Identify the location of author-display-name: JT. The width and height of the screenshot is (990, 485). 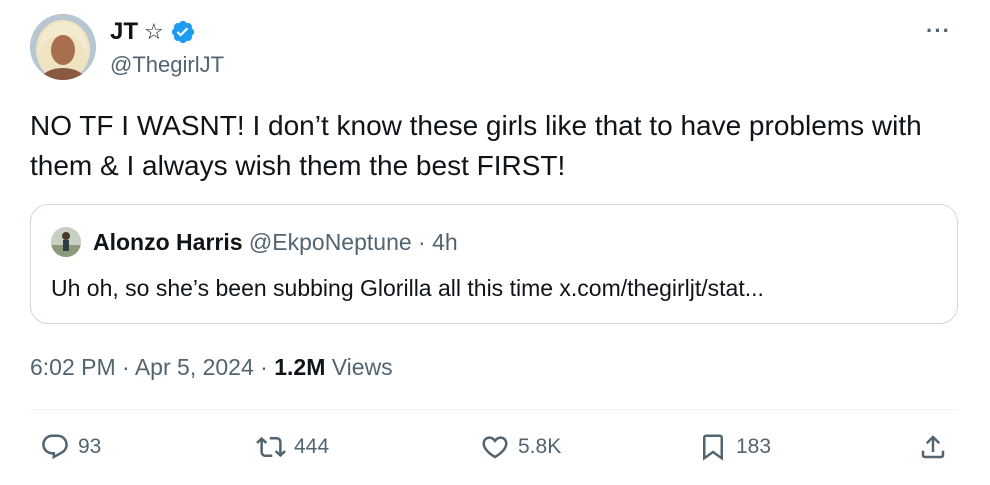
(124, 32).